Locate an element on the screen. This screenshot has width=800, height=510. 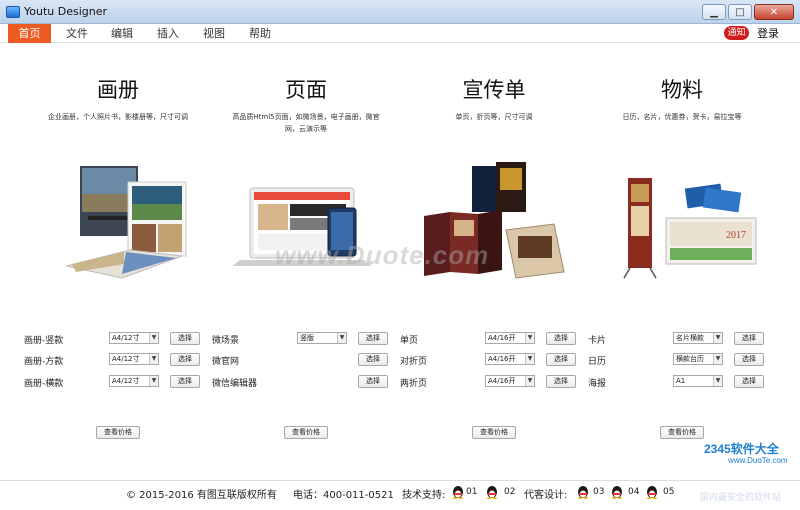
phone-text: 电话：400-011-0521 is located at coordinates (343, 495).